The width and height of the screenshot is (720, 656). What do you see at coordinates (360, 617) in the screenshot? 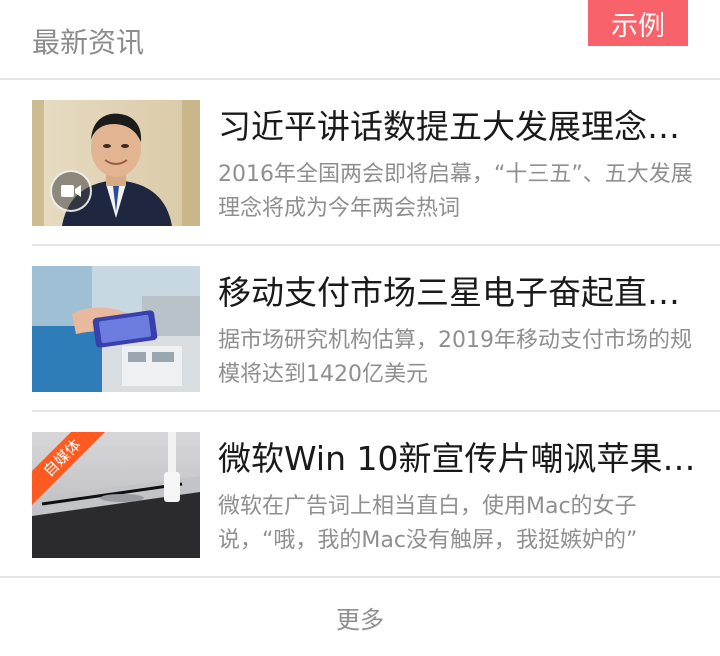
I see `more-button: 更多` at bounding box center [360, 617].